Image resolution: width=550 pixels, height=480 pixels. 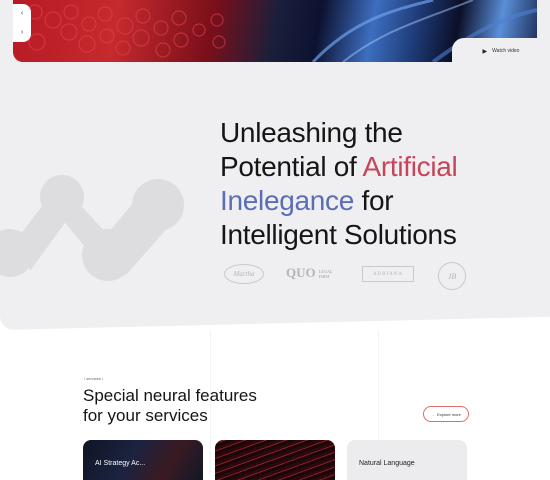 I want to click on headline-line: Potential of Artificial, so click(x=380, y=167).